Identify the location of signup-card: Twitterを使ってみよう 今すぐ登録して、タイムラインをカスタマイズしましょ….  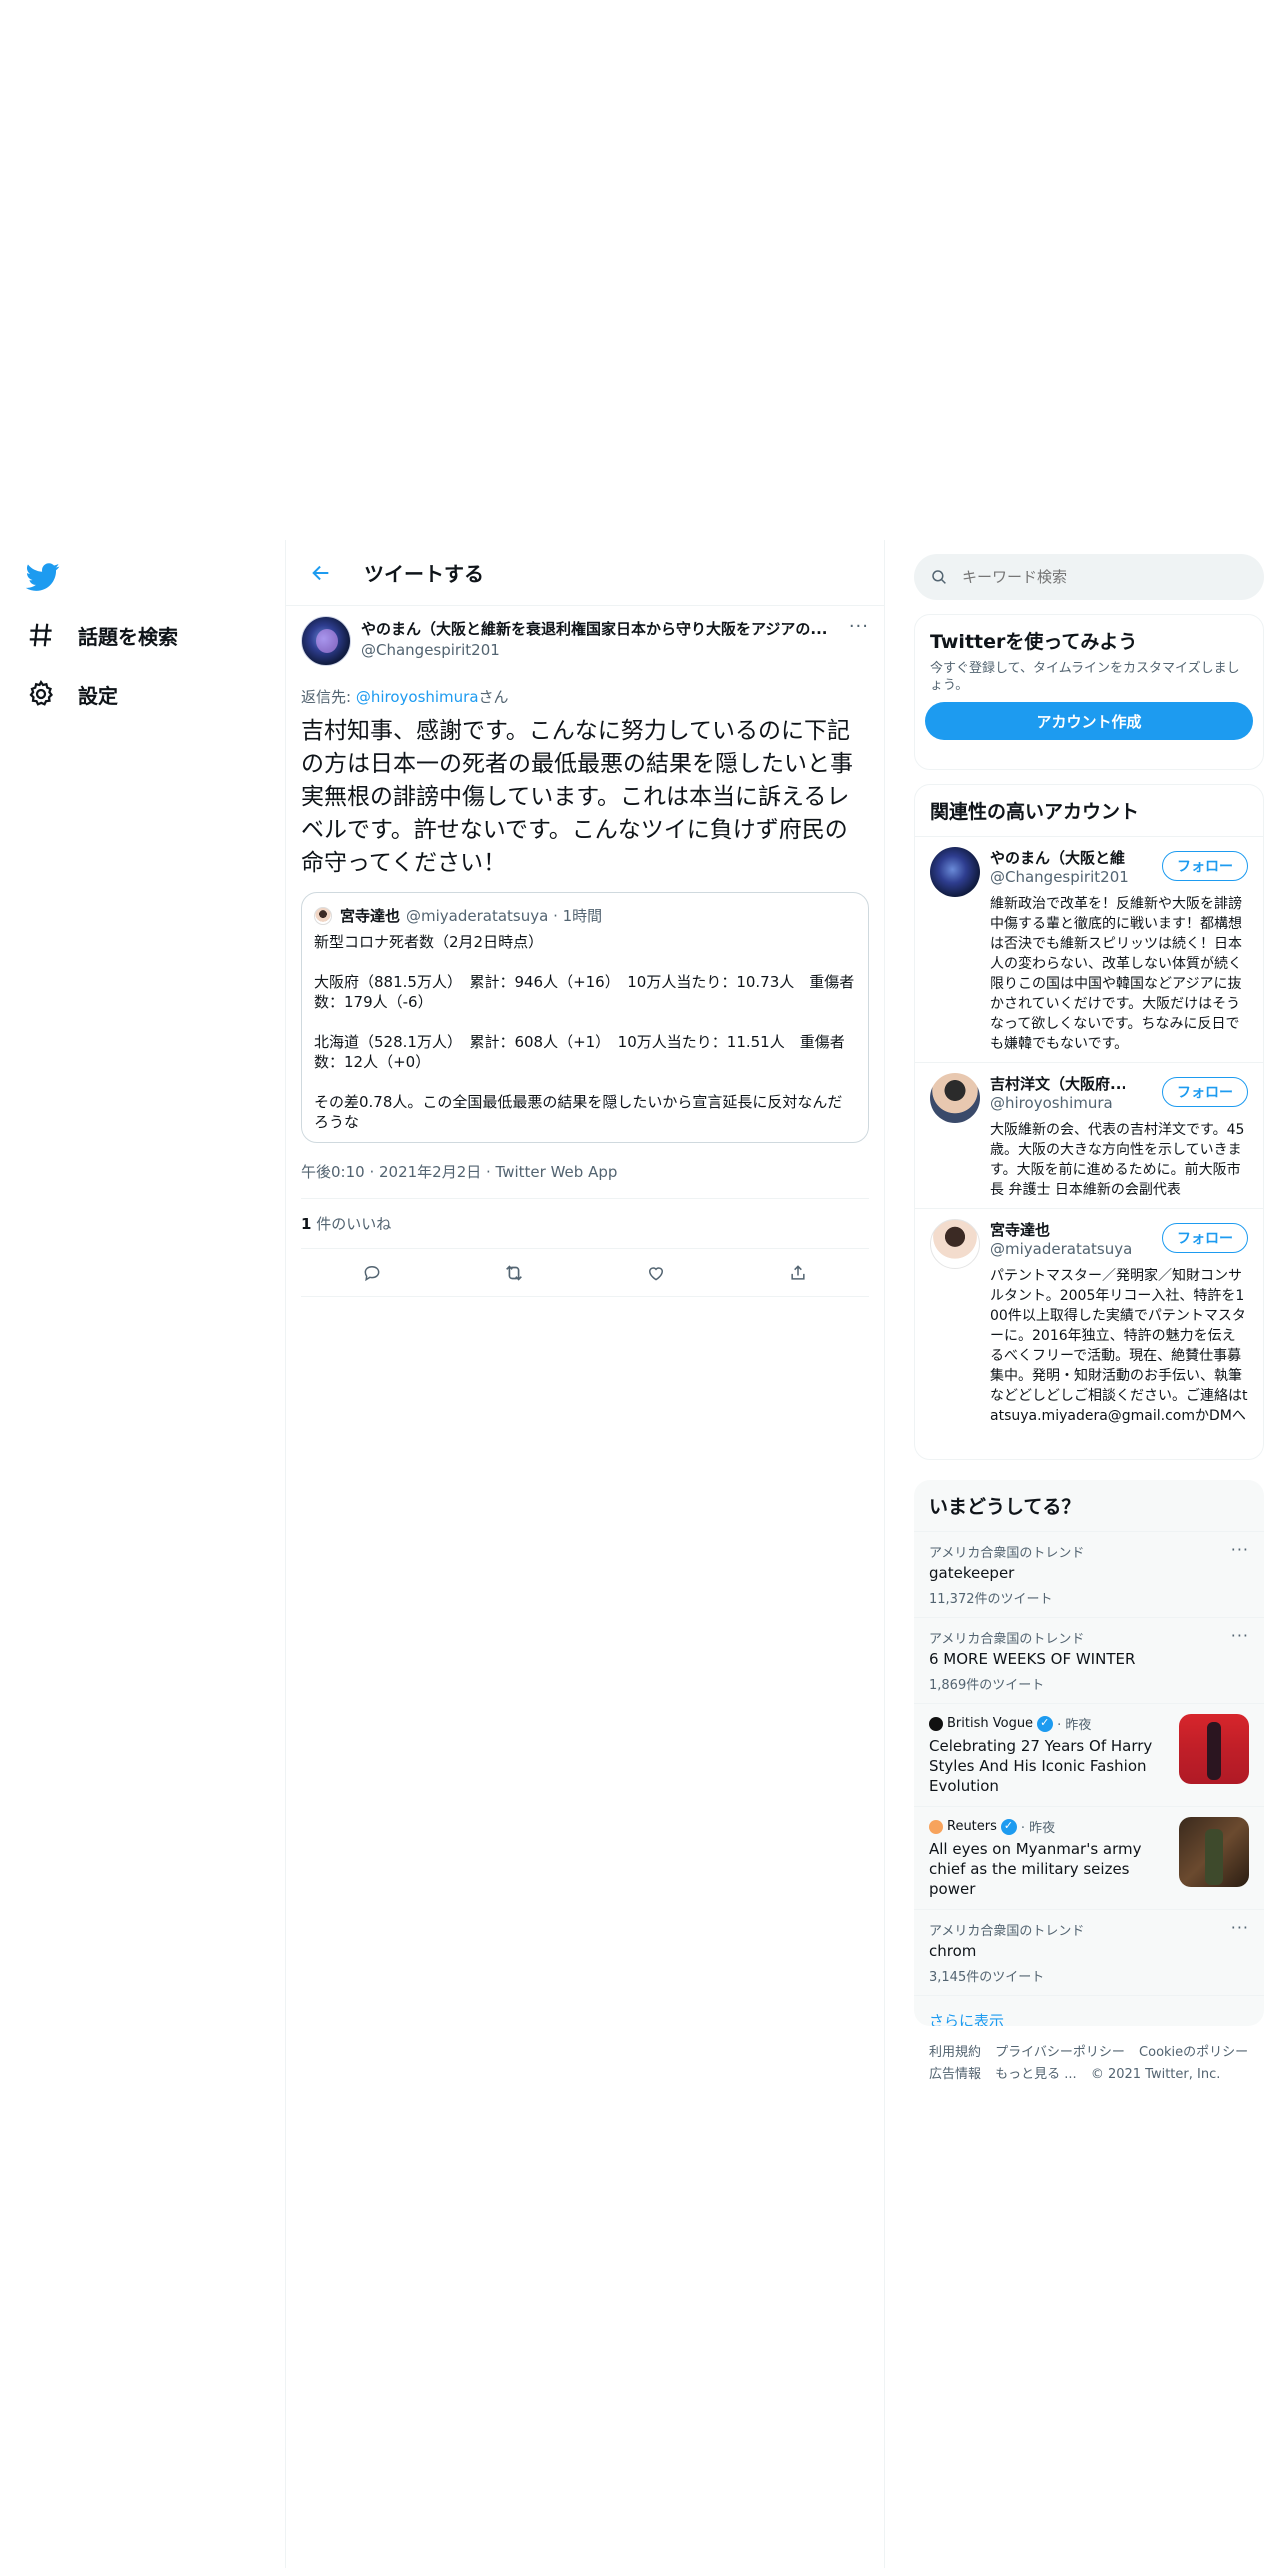
(1089, 692).